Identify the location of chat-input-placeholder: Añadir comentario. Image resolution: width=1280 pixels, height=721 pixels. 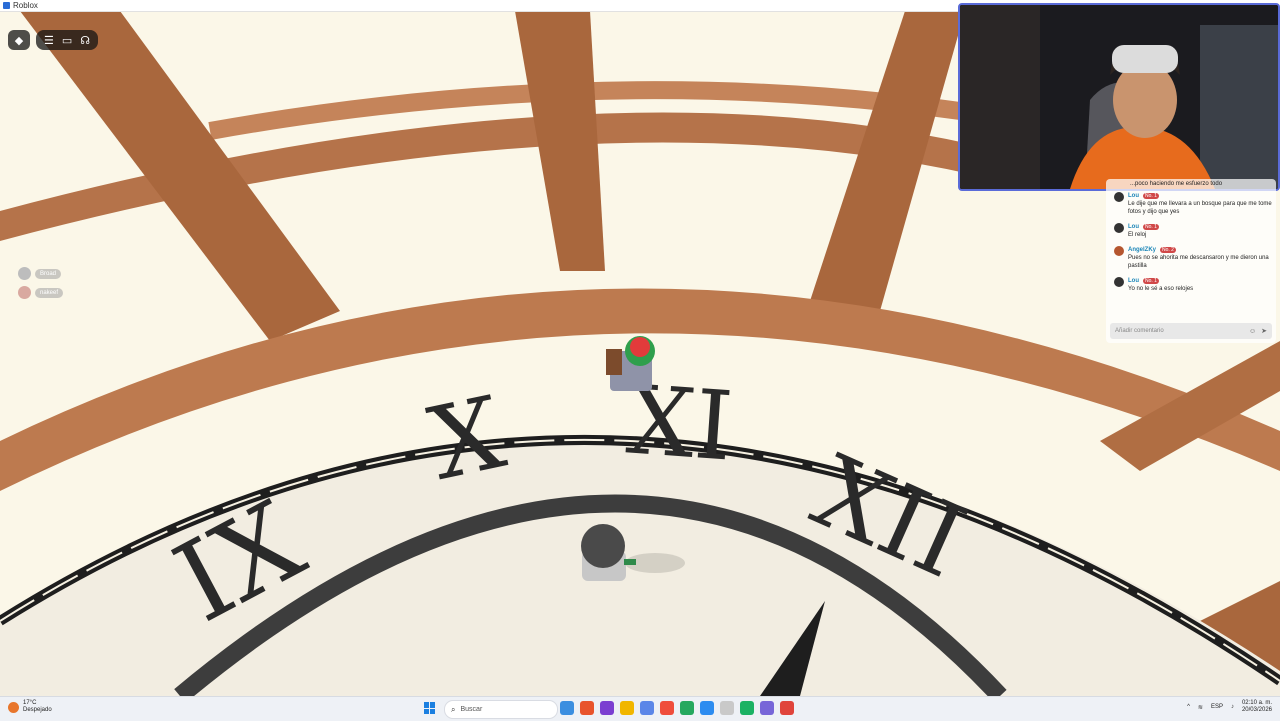
(1139, 331).